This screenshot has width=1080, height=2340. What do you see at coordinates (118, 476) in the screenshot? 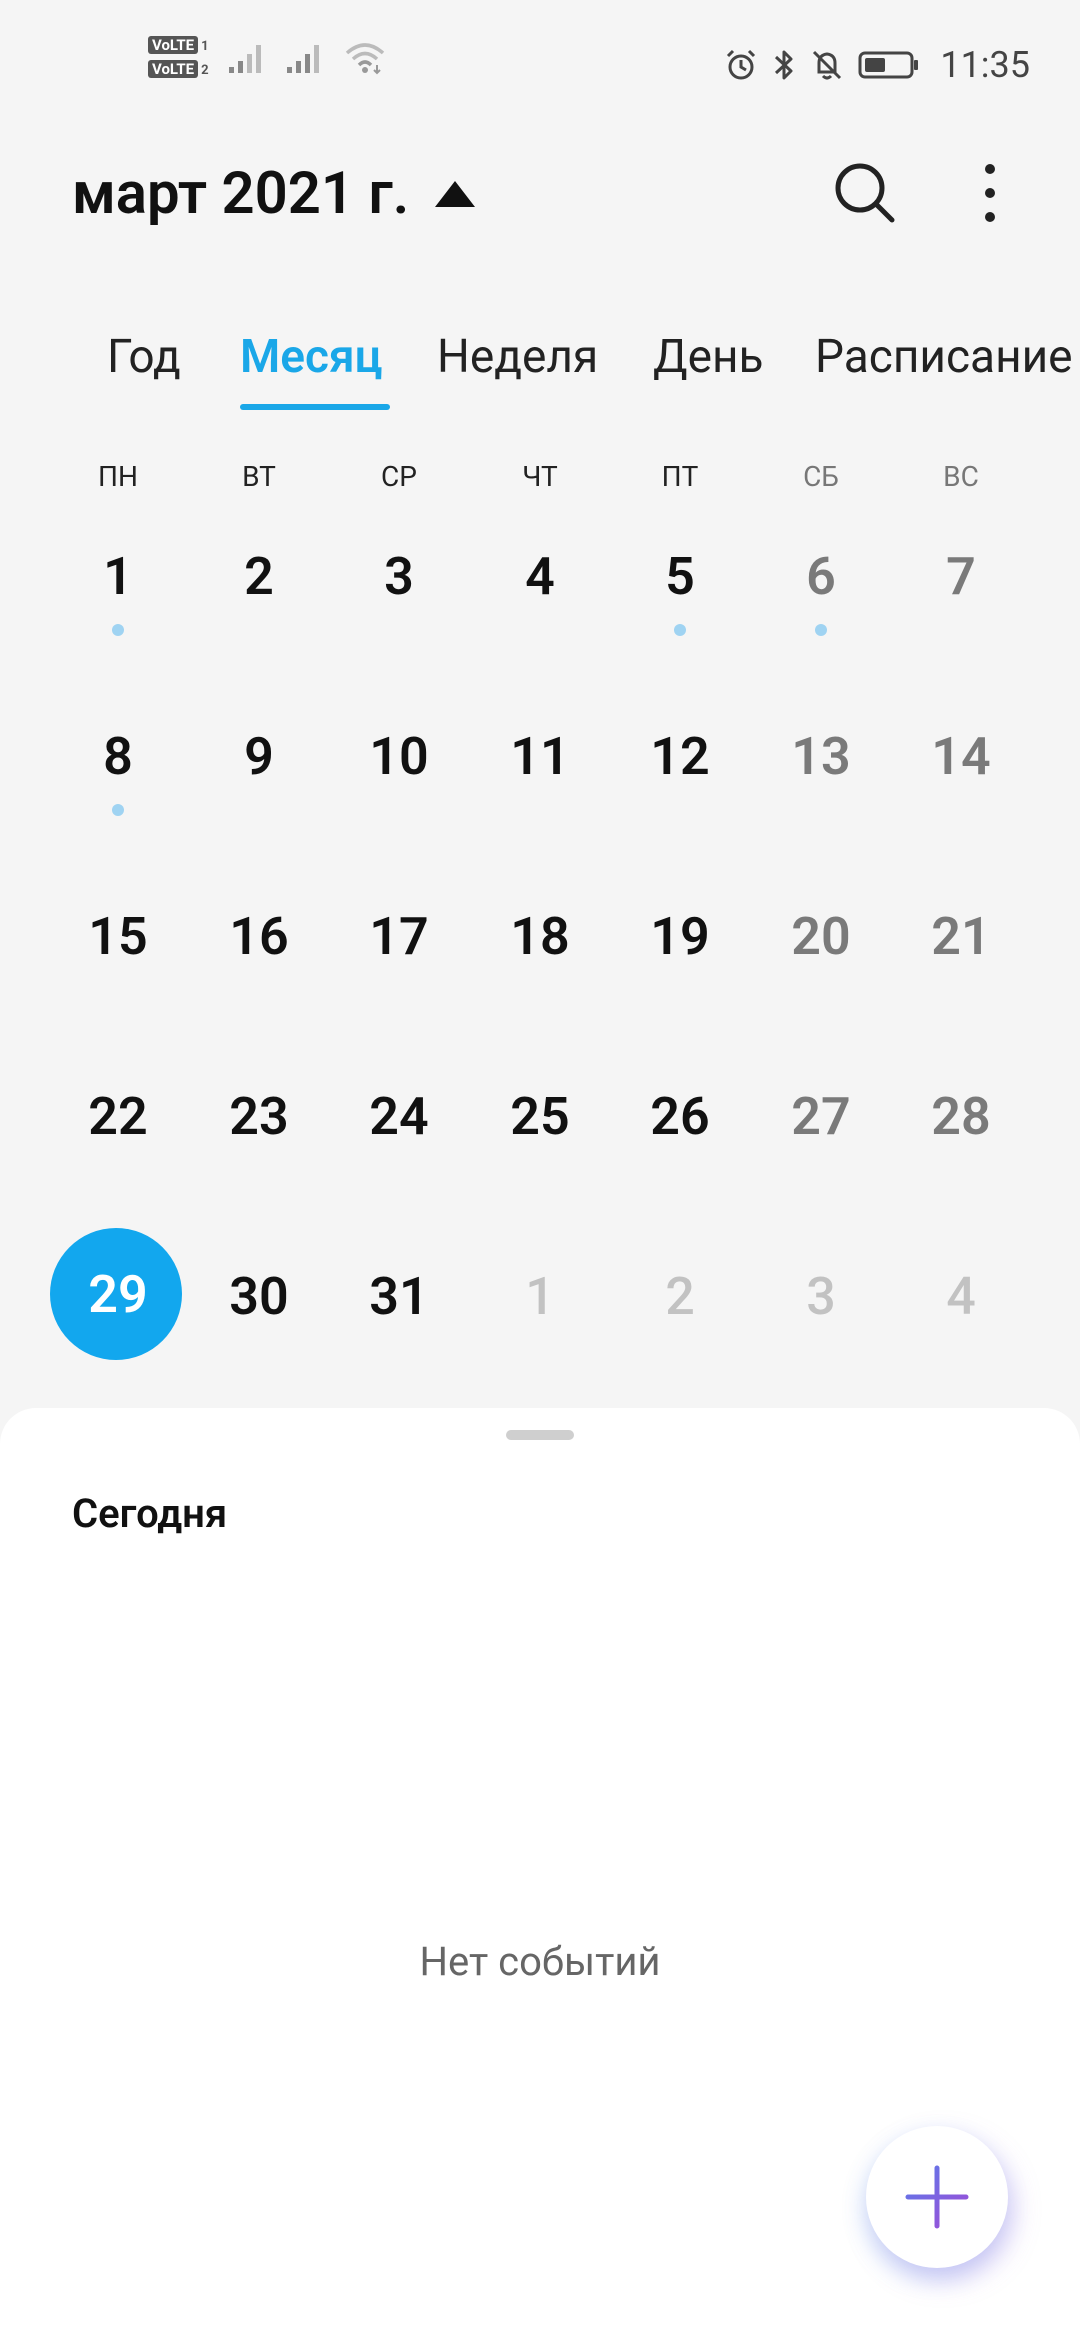
I see `weekday-label: ПН` at bounding box center [118, 476].